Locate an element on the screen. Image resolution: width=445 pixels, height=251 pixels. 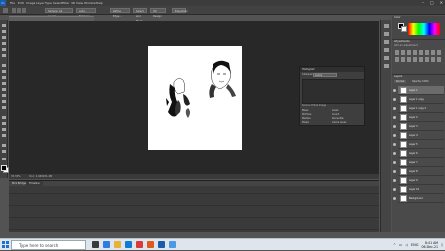
layer-row: Layer 6 is located at coordinates (418, 153).